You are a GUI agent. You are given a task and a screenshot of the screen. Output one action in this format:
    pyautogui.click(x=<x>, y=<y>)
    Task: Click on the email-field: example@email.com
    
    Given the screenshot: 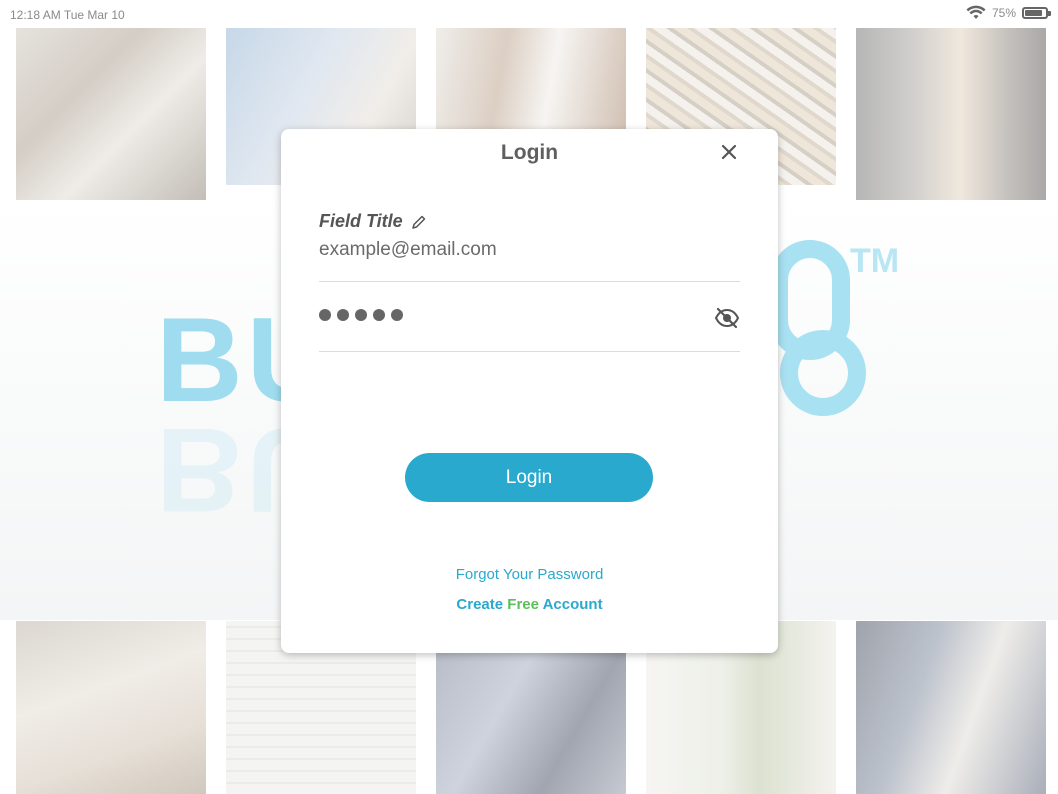 What is the action you would take?
    pyautogui.click(x=408, y=250)
    